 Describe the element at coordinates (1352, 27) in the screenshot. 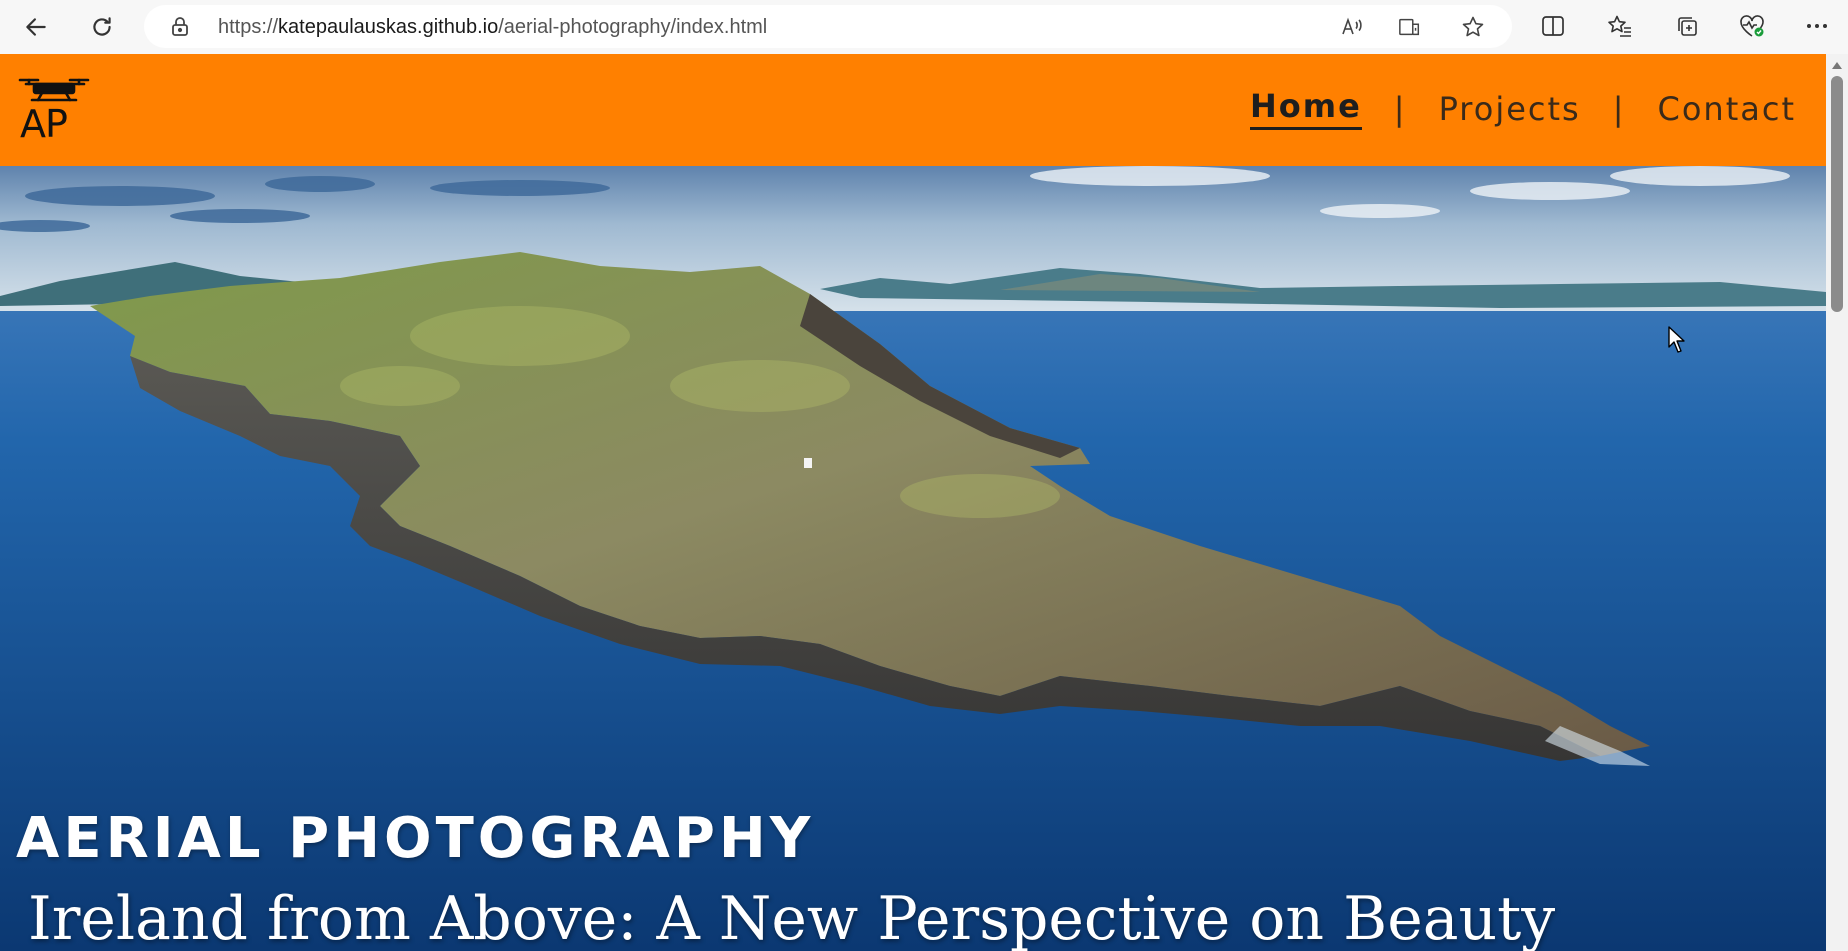

I see `read-aloud-icon` at that location.